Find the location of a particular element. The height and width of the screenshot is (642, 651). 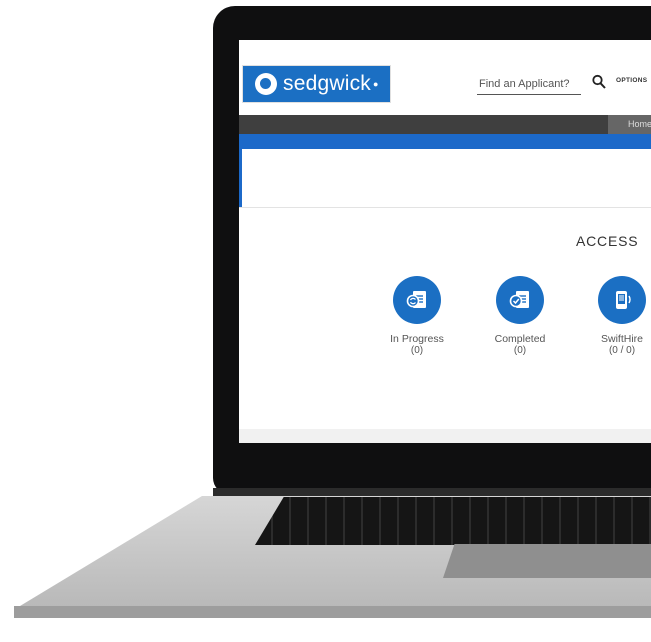

tile-completed: Completed (0) is located at coordinates (520, 316).